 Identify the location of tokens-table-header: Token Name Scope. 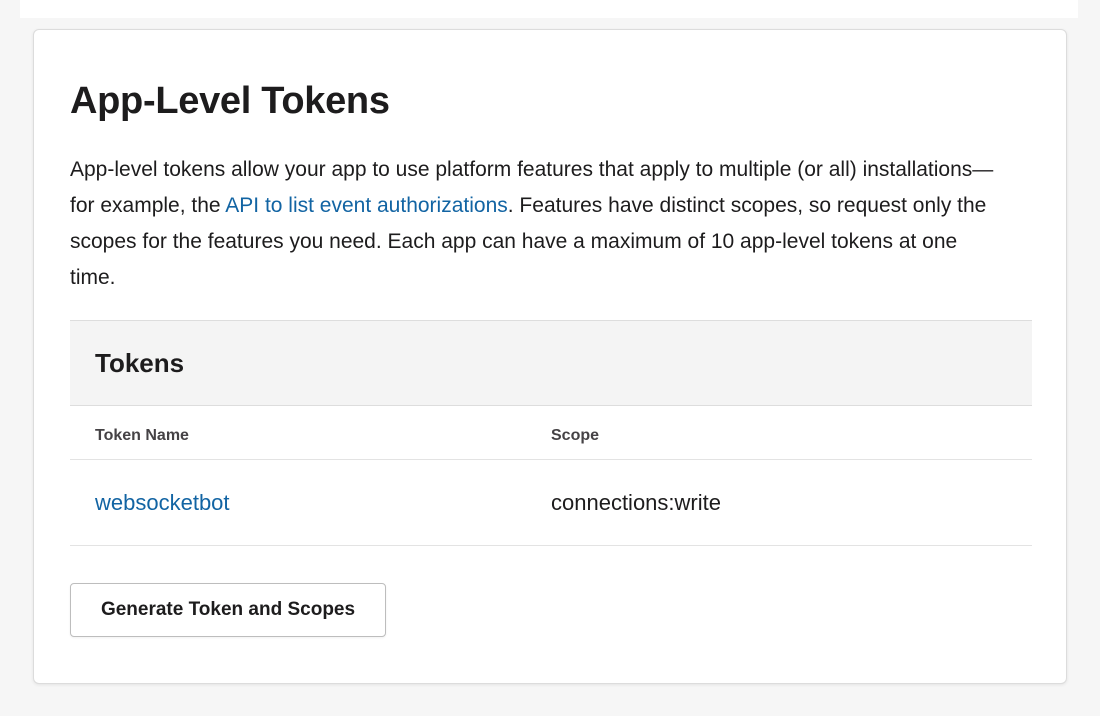
(551, 433).